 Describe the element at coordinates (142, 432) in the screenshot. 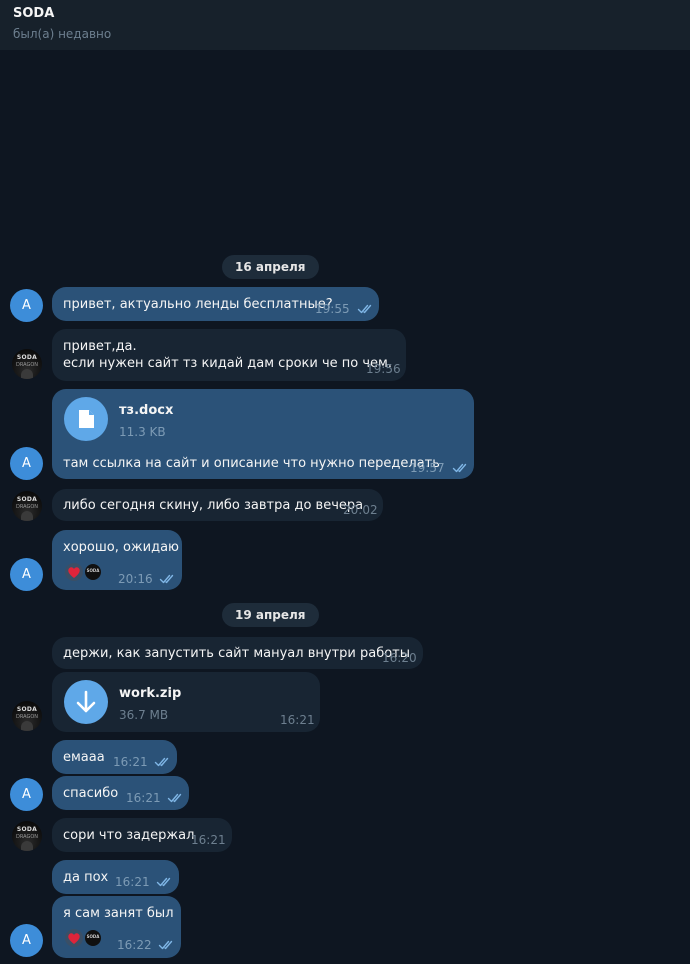

I see `file-size: 11.3 KB` at that location.